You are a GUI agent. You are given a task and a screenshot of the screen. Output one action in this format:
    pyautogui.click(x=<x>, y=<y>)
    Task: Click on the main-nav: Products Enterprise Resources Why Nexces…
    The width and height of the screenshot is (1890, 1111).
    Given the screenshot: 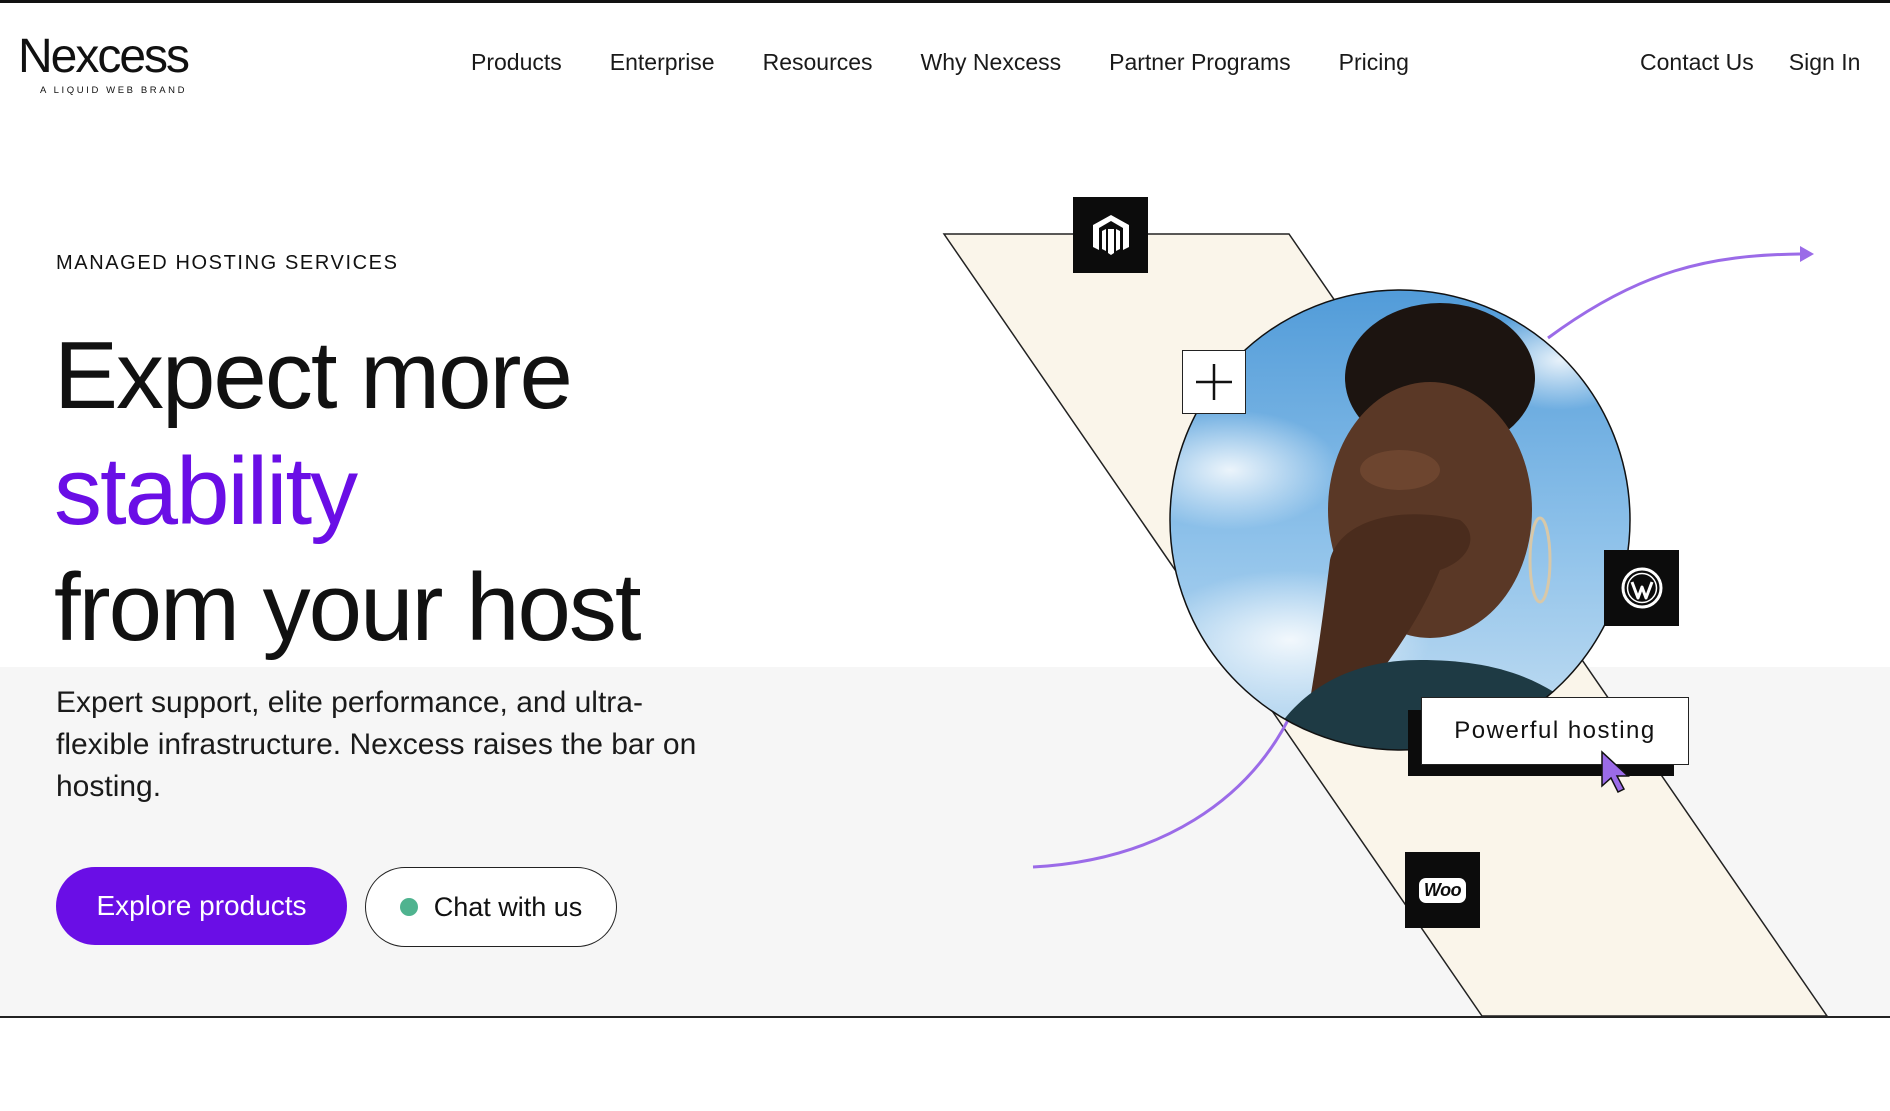 What is the action you would take?
    pyautogui.click(x=940, y=62)
    